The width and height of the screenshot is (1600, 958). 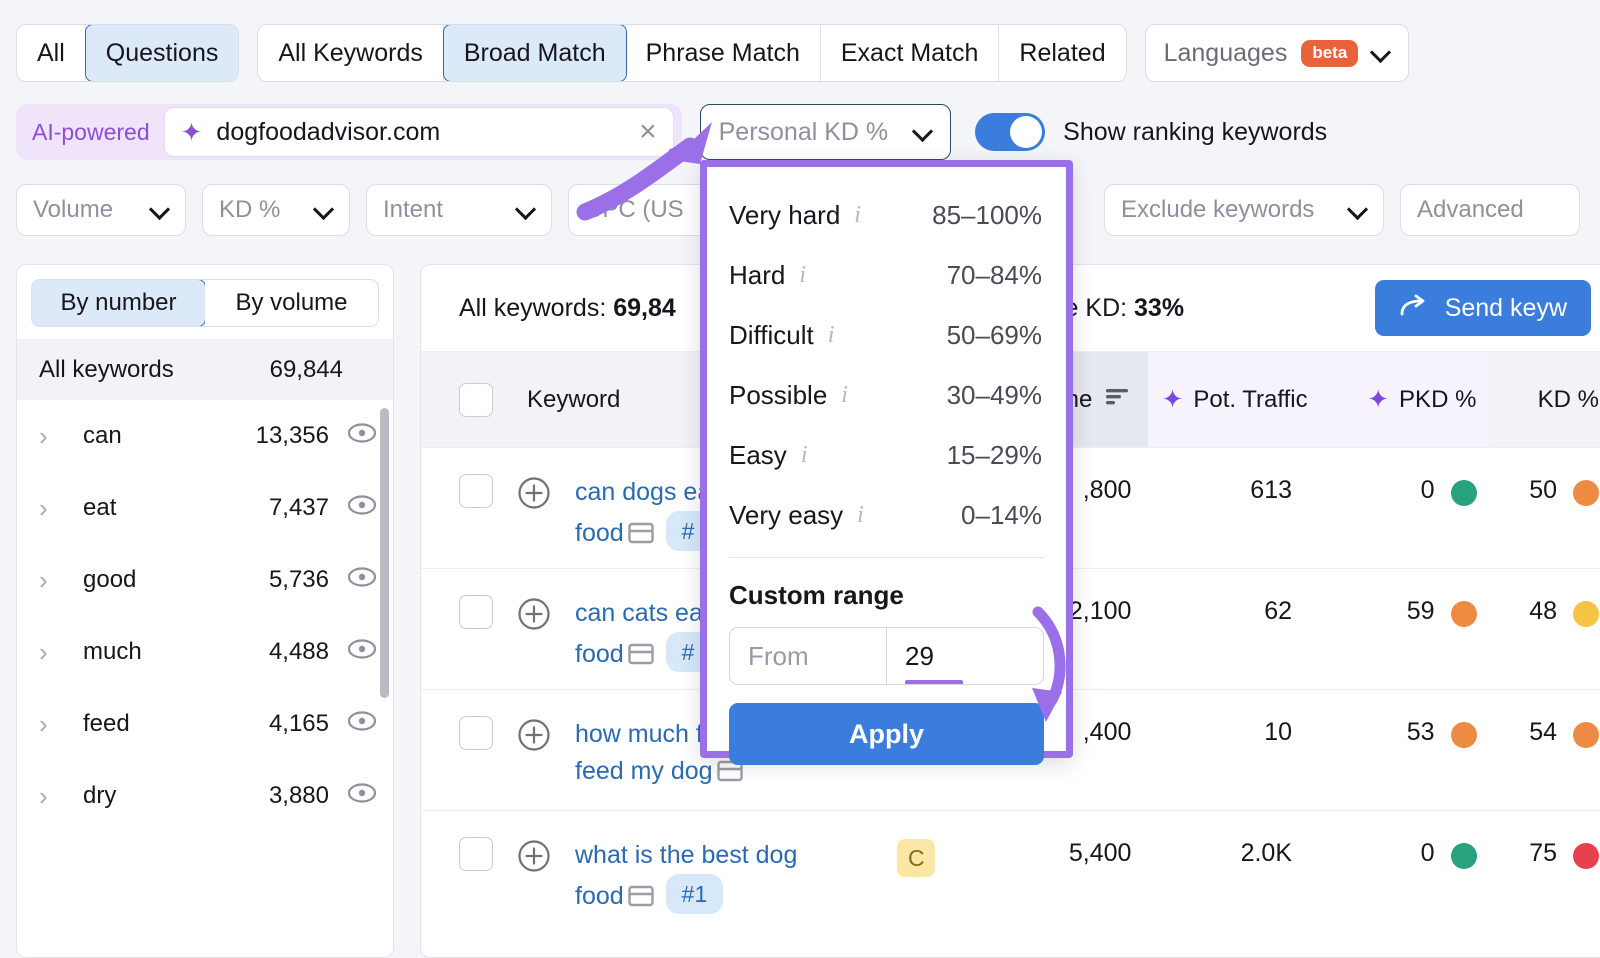 I want to click on tab-related: Related, so click(x=1062, y=53).